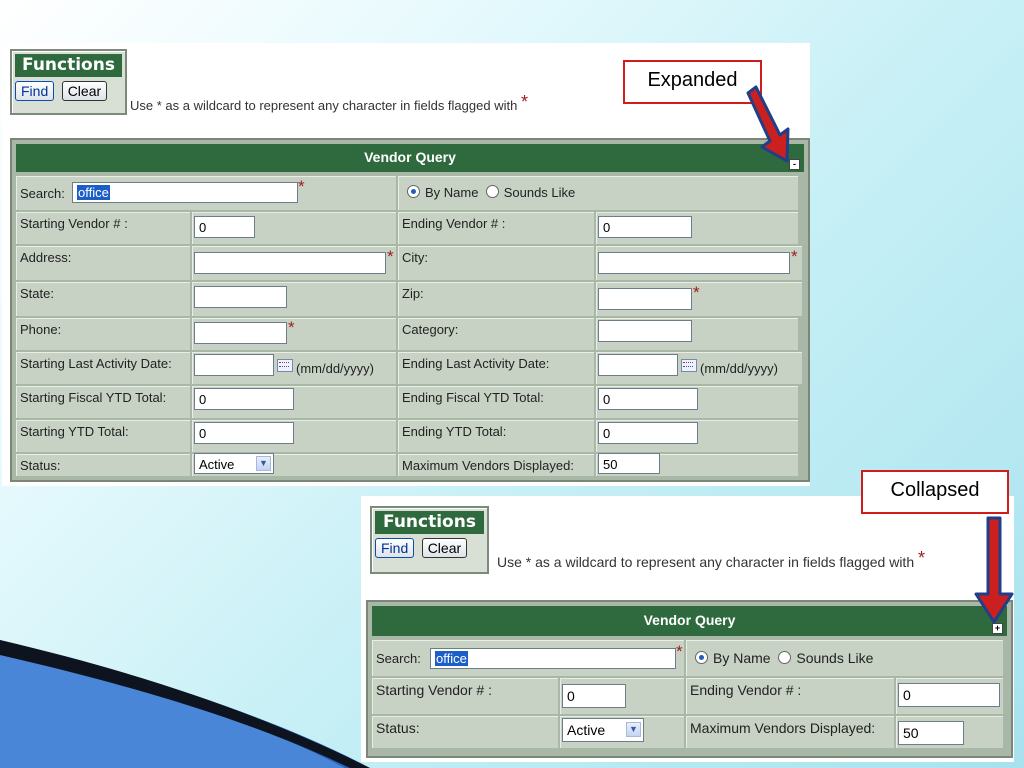 The image size is (1024, 768). I want to click on phone-input, so click(240, 333).